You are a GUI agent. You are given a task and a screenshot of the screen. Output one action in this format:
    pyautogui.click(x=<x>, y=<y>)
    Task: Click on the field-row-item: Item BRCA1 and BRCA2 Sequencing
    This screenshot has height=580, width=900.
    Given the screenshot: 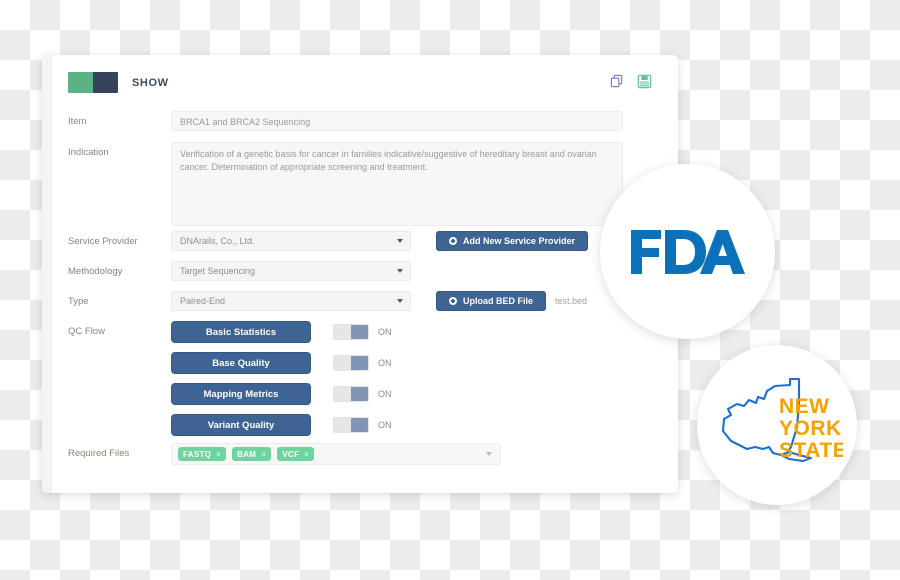 What is the action you would take?
    pyautogui.click(x=364, y=121)
    